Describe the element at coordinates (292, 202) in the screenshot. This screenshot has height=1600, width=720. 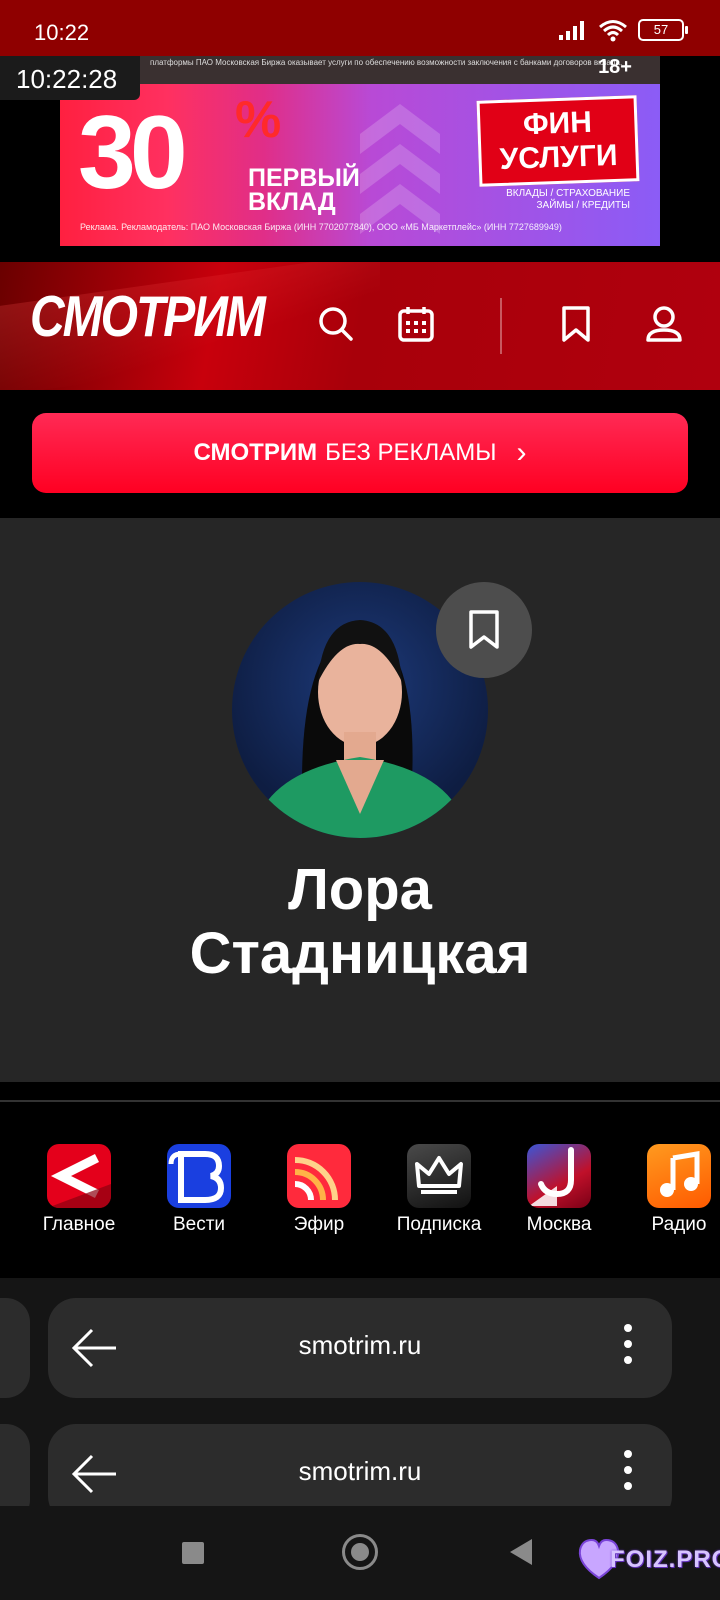
I see `ad-line2: ВКЛАД` at that location.